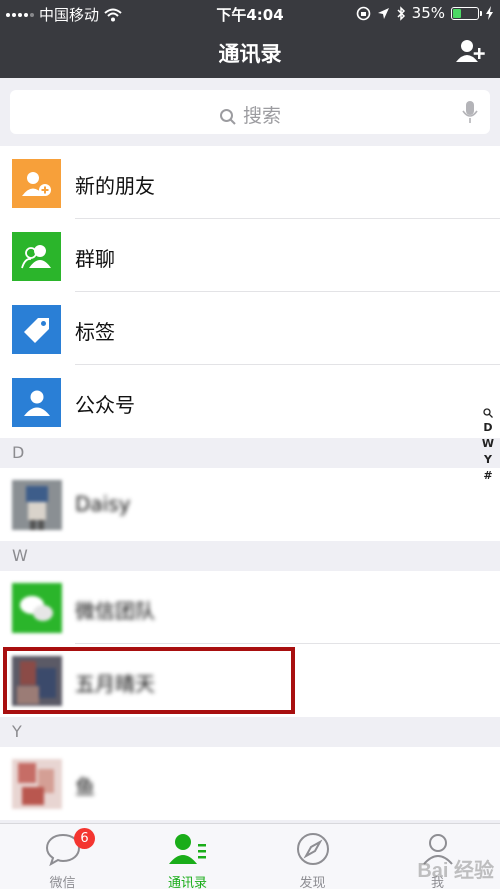 The image size is (500, 889). I want to click on index-letter: D, so click(487, 427).